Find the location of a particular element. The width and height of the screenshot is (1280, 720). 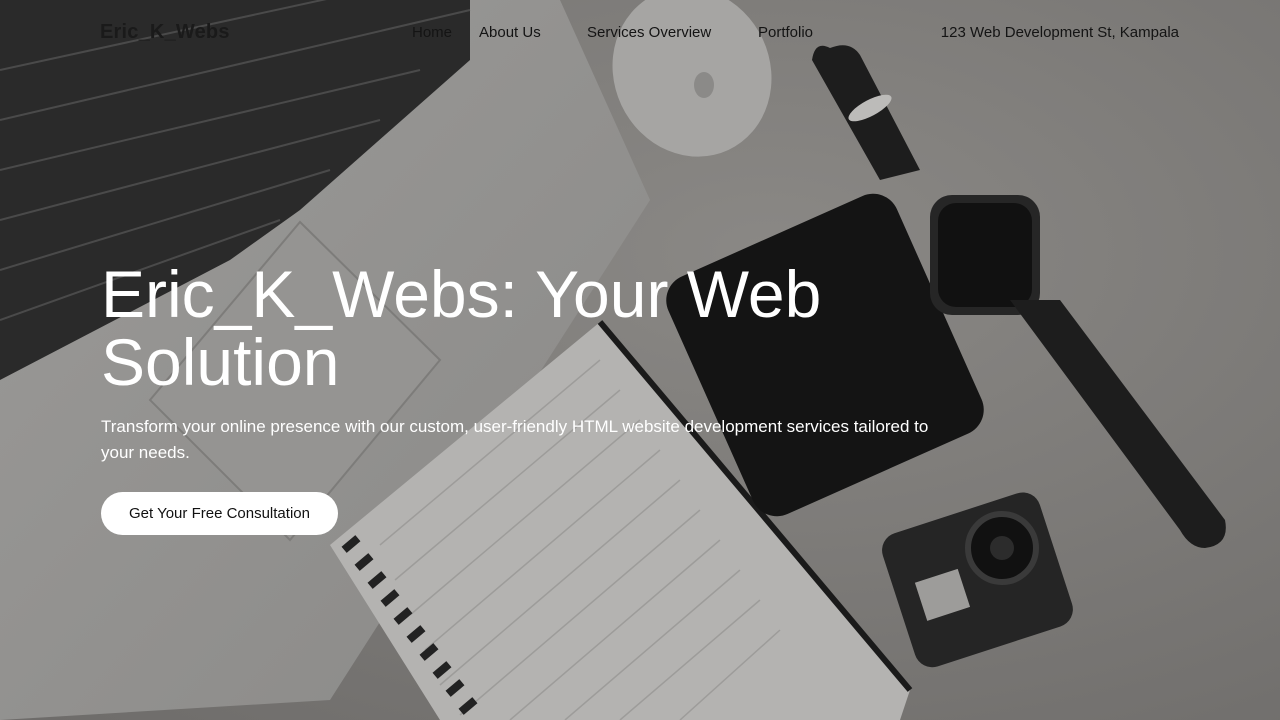

nav-link-portfolio: Portfolio is located at coordinates (785, 32).